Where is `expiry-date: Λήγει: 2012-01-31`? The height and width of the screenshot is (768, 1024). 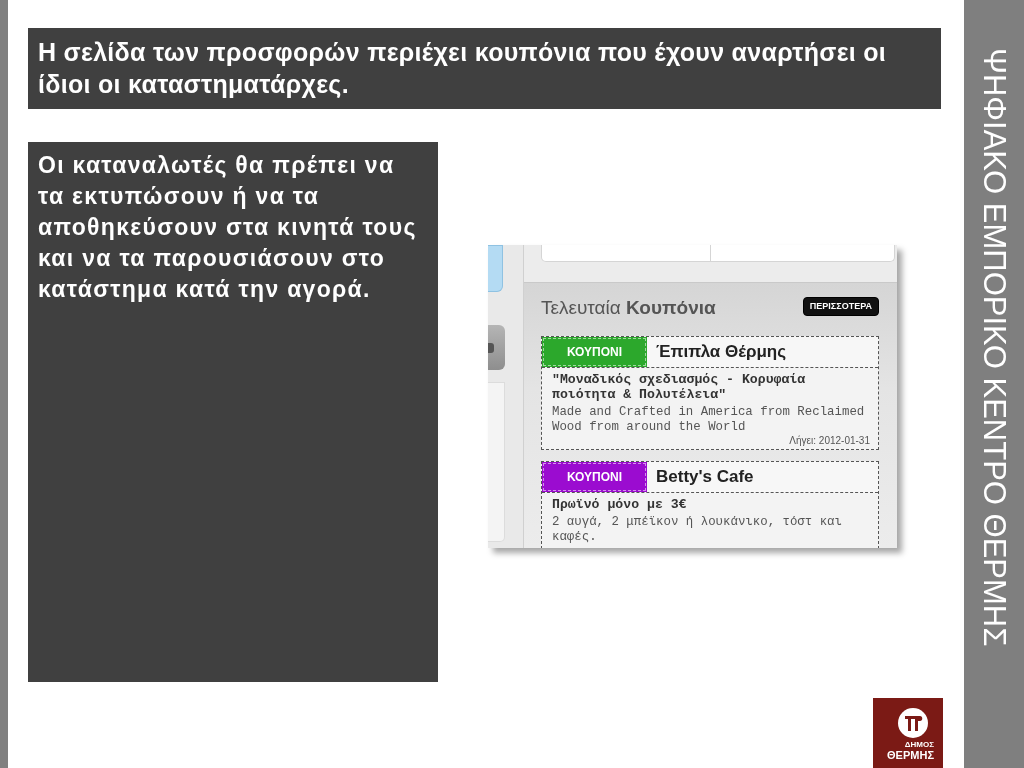 expiry-date: Λήγει: 2012-01-31 is located at coordinates (829, 440).